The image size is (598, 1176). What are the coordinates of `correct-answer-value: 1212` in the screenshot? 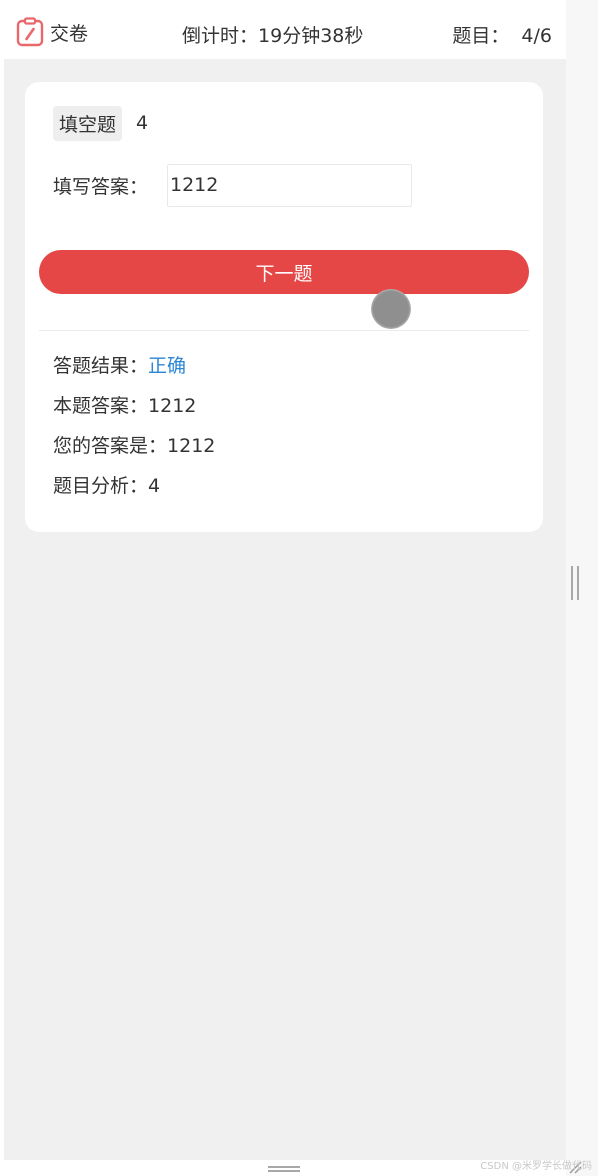 It's located at (172, 406).